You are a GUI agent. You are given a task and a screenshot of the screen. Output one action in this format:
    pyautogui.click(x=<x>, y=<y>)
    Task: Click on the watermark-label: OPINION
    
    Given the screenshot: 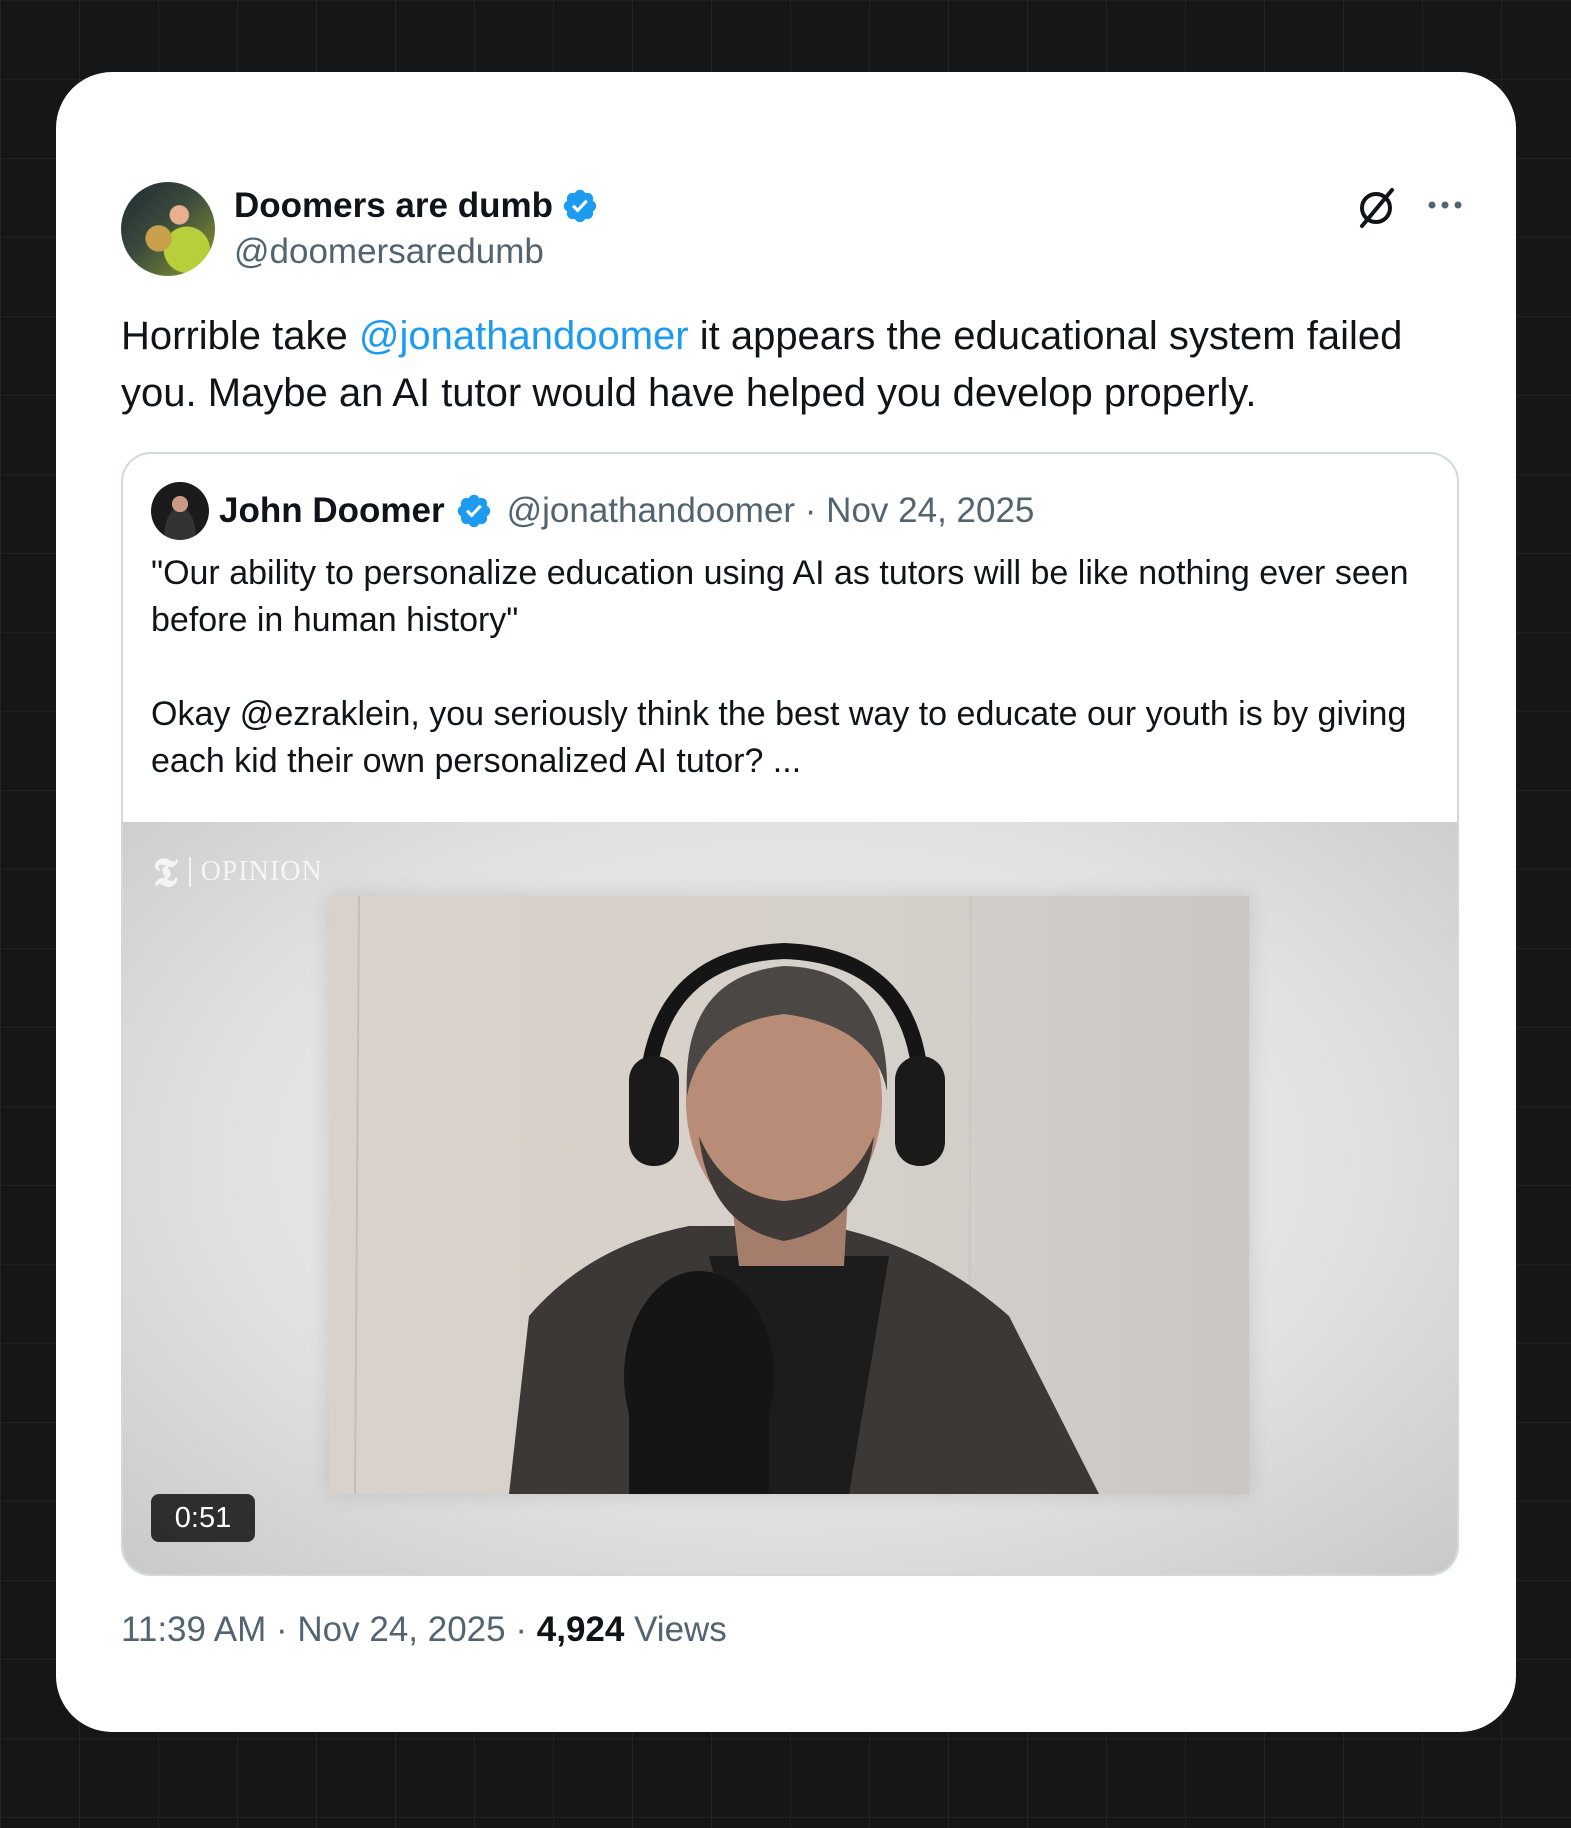 What is the action you would take?
    pyautogui.click(x=261, y=871)
    